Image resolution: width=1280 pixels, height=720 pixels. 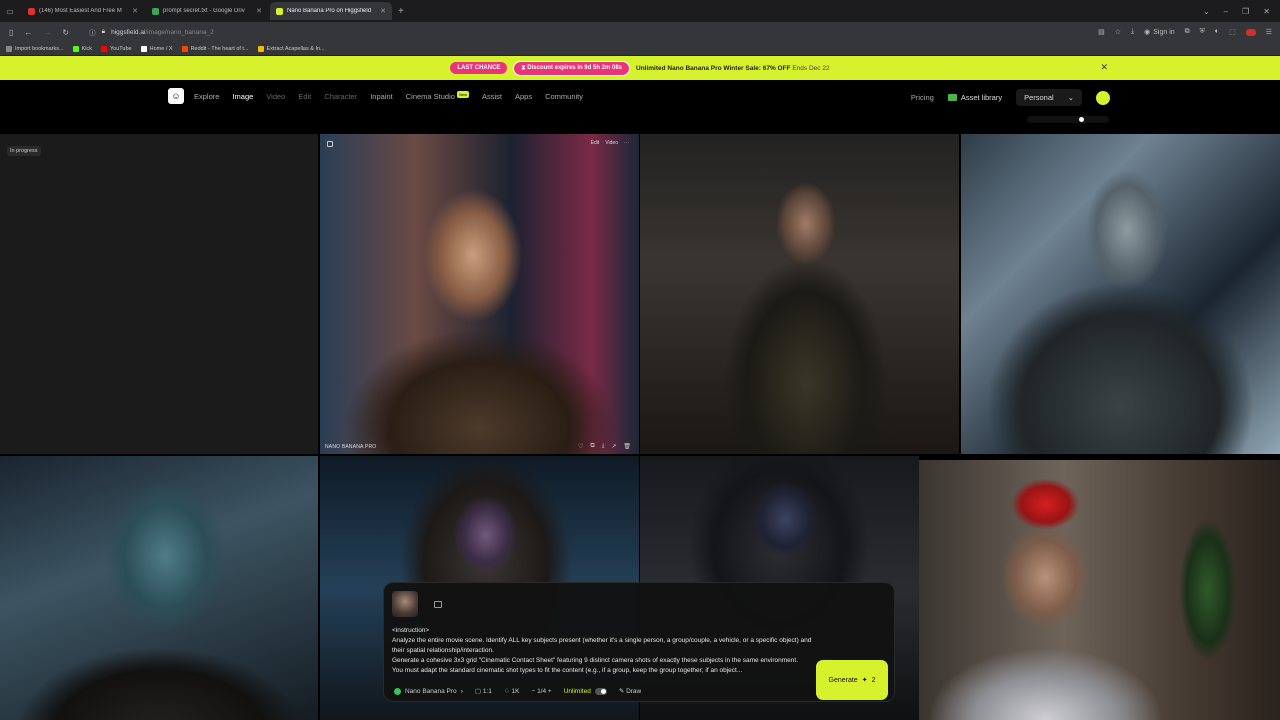 I want to click on aspect-ratio-select: ▢ 1:1, so click(x=483, y=691).